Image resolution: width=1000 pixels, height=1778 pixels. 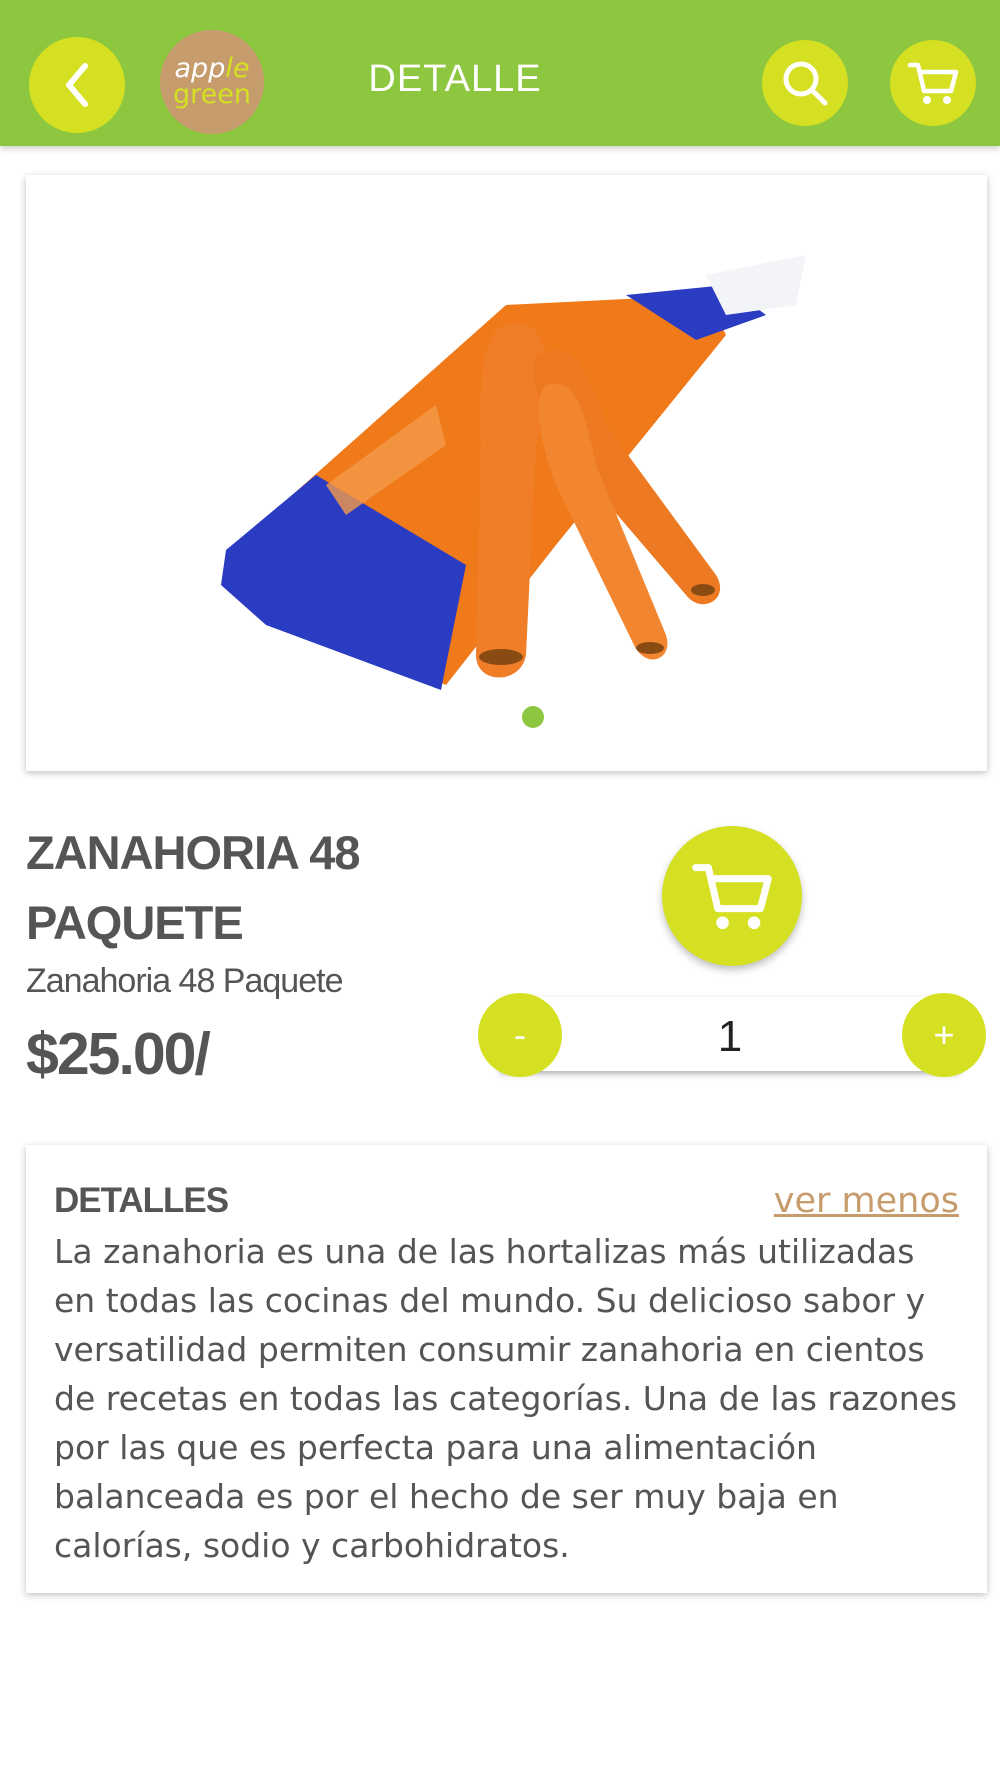 What do you see at coordinates (212, 82) in the screenshot?
I see `brand-logo: apple green` at bounding box center [212, 82].